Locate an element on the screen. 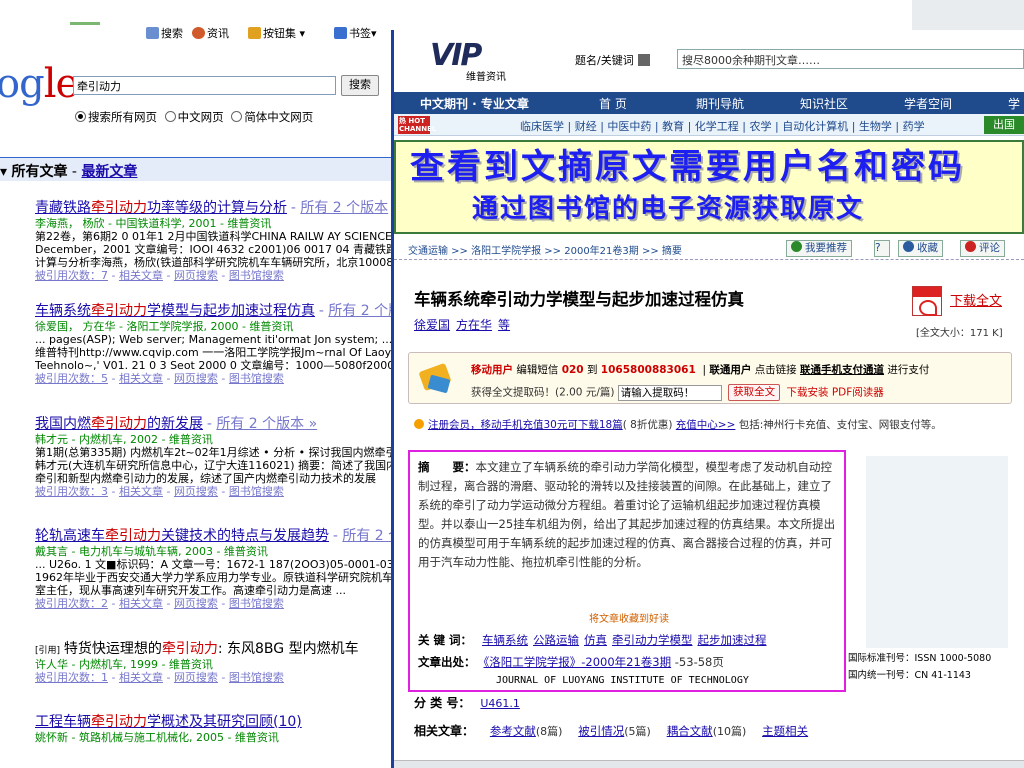 This screenshot has height=768, width=1024. journal-identifiers: 国际标准刊号：ISSN 1000-5080 国内统一刊号：CN 41-1143 is located at coordinates (920, 667).